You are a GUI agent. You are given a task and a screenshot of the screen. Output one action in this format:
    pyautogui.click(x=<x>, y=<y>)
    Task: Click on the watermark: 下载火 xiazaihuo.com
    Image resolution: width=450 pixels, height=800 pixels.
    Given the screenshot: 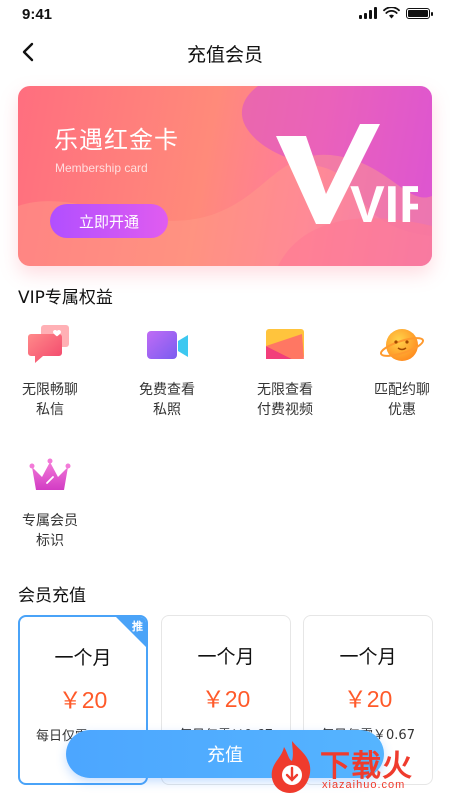 What is the action you would take?
    pyautogui.click(x=356, y=767)
    